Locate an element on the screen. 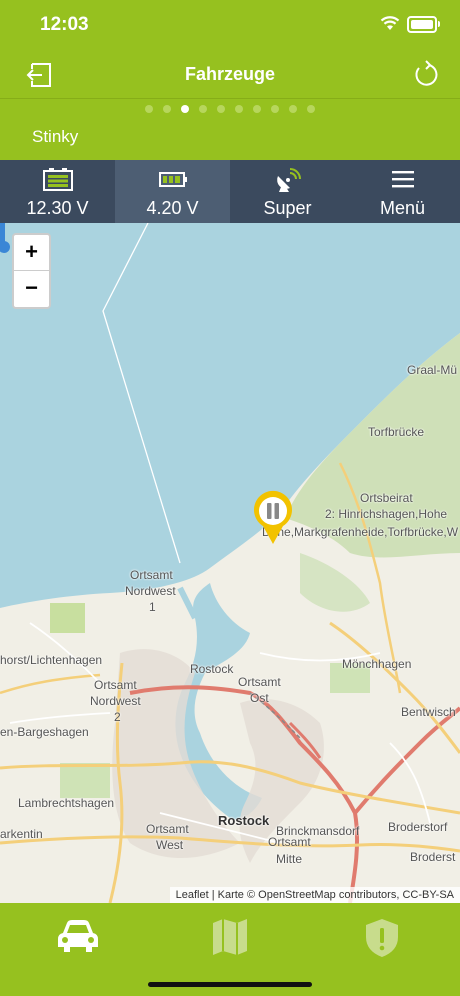 This screenshot has width=460, height=996. car-battery-icon is located at coordinates (57, 179).